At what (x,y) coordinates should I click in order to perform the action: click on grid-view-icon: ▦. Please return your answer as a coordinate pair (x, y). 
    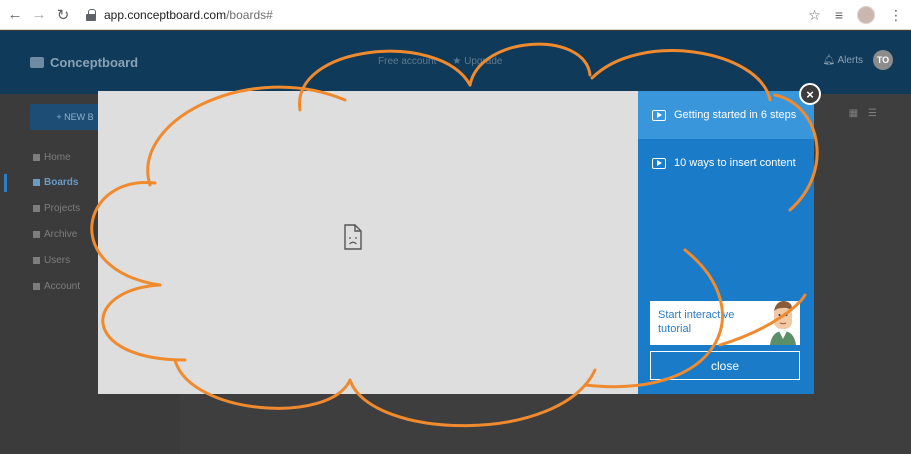
    Looking at the image, I should click on (853, 113).